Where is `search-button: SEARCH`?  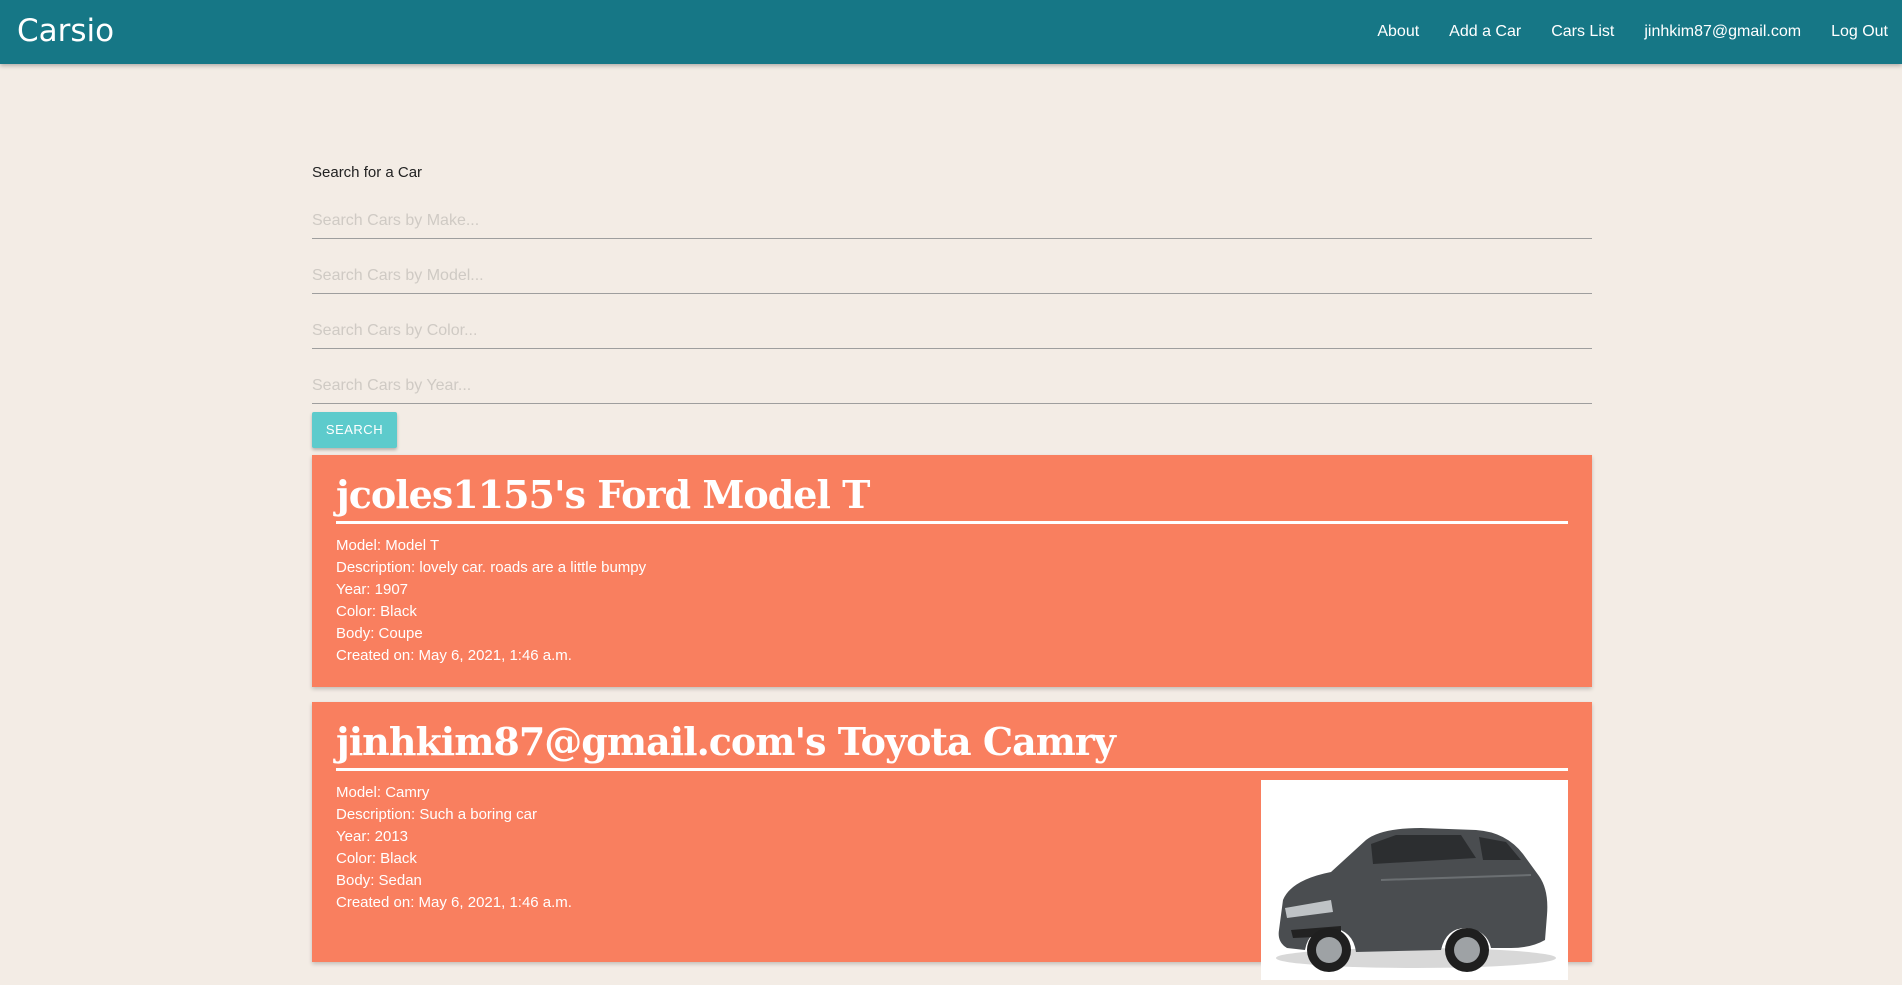 search-button: SEARCH is located at coordinates (354, 430).